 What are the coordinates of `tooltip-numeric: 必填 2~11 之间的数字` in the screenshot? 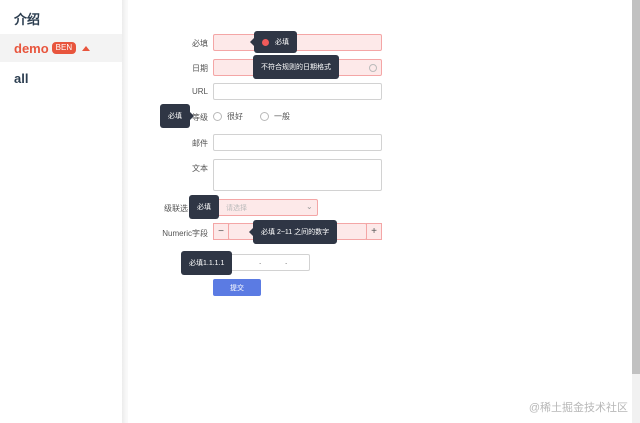 It's located at (293, 232).